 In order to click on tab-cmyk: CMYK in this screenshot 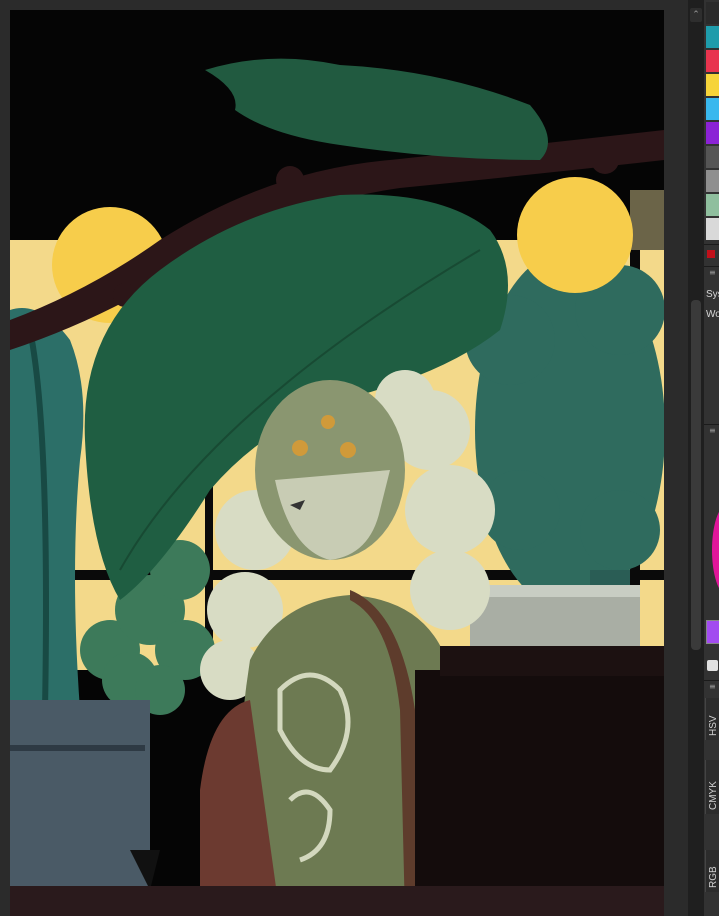, I will do `click(712, 787)`.